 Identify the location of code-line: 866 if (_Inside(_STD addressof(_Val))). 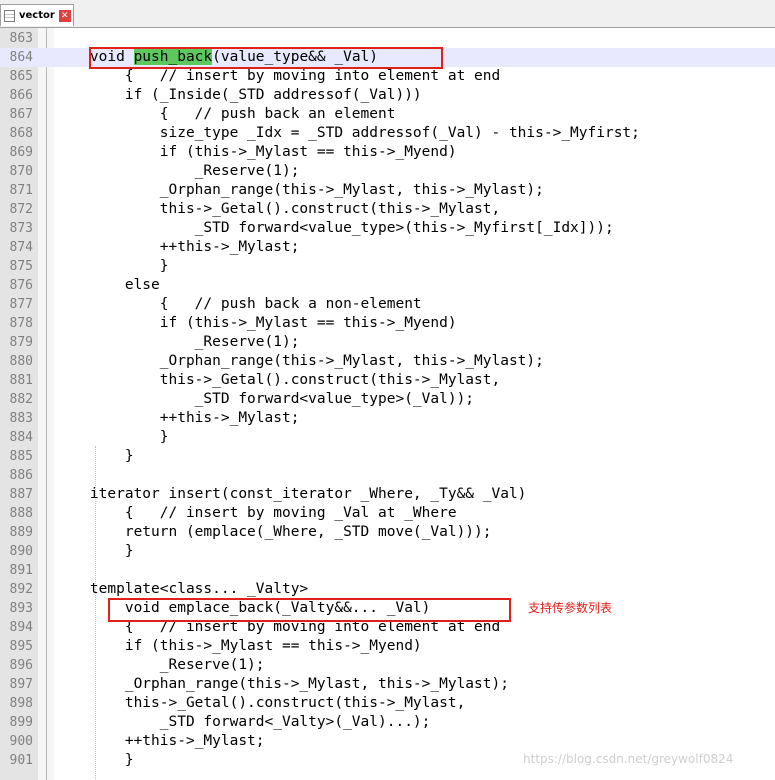
(387, 95).